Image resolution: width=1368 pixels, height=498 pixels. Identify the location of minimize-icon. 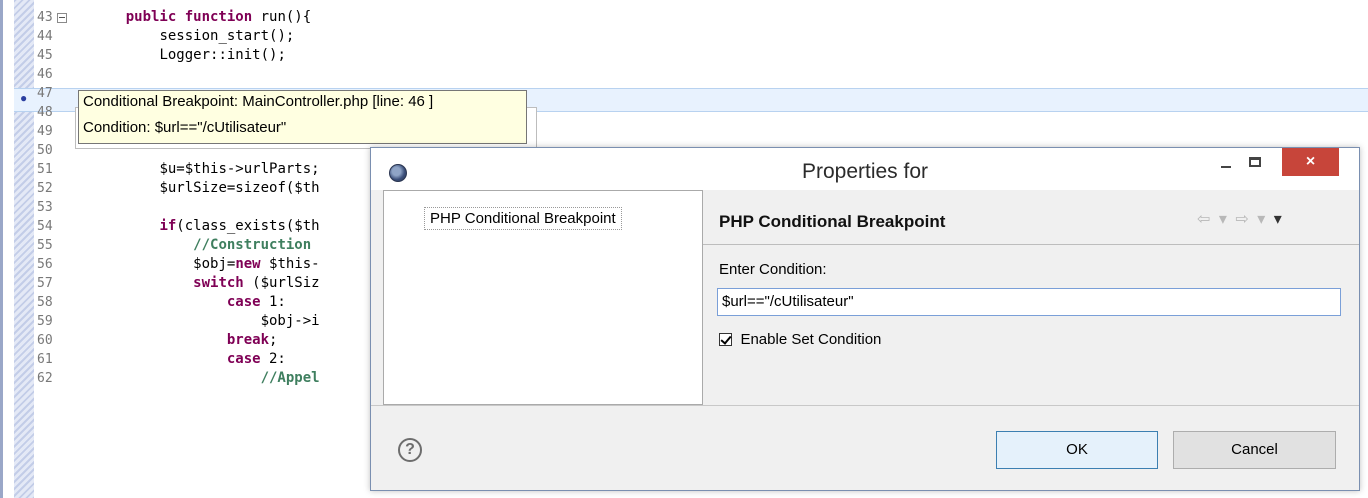
(1226, 167).